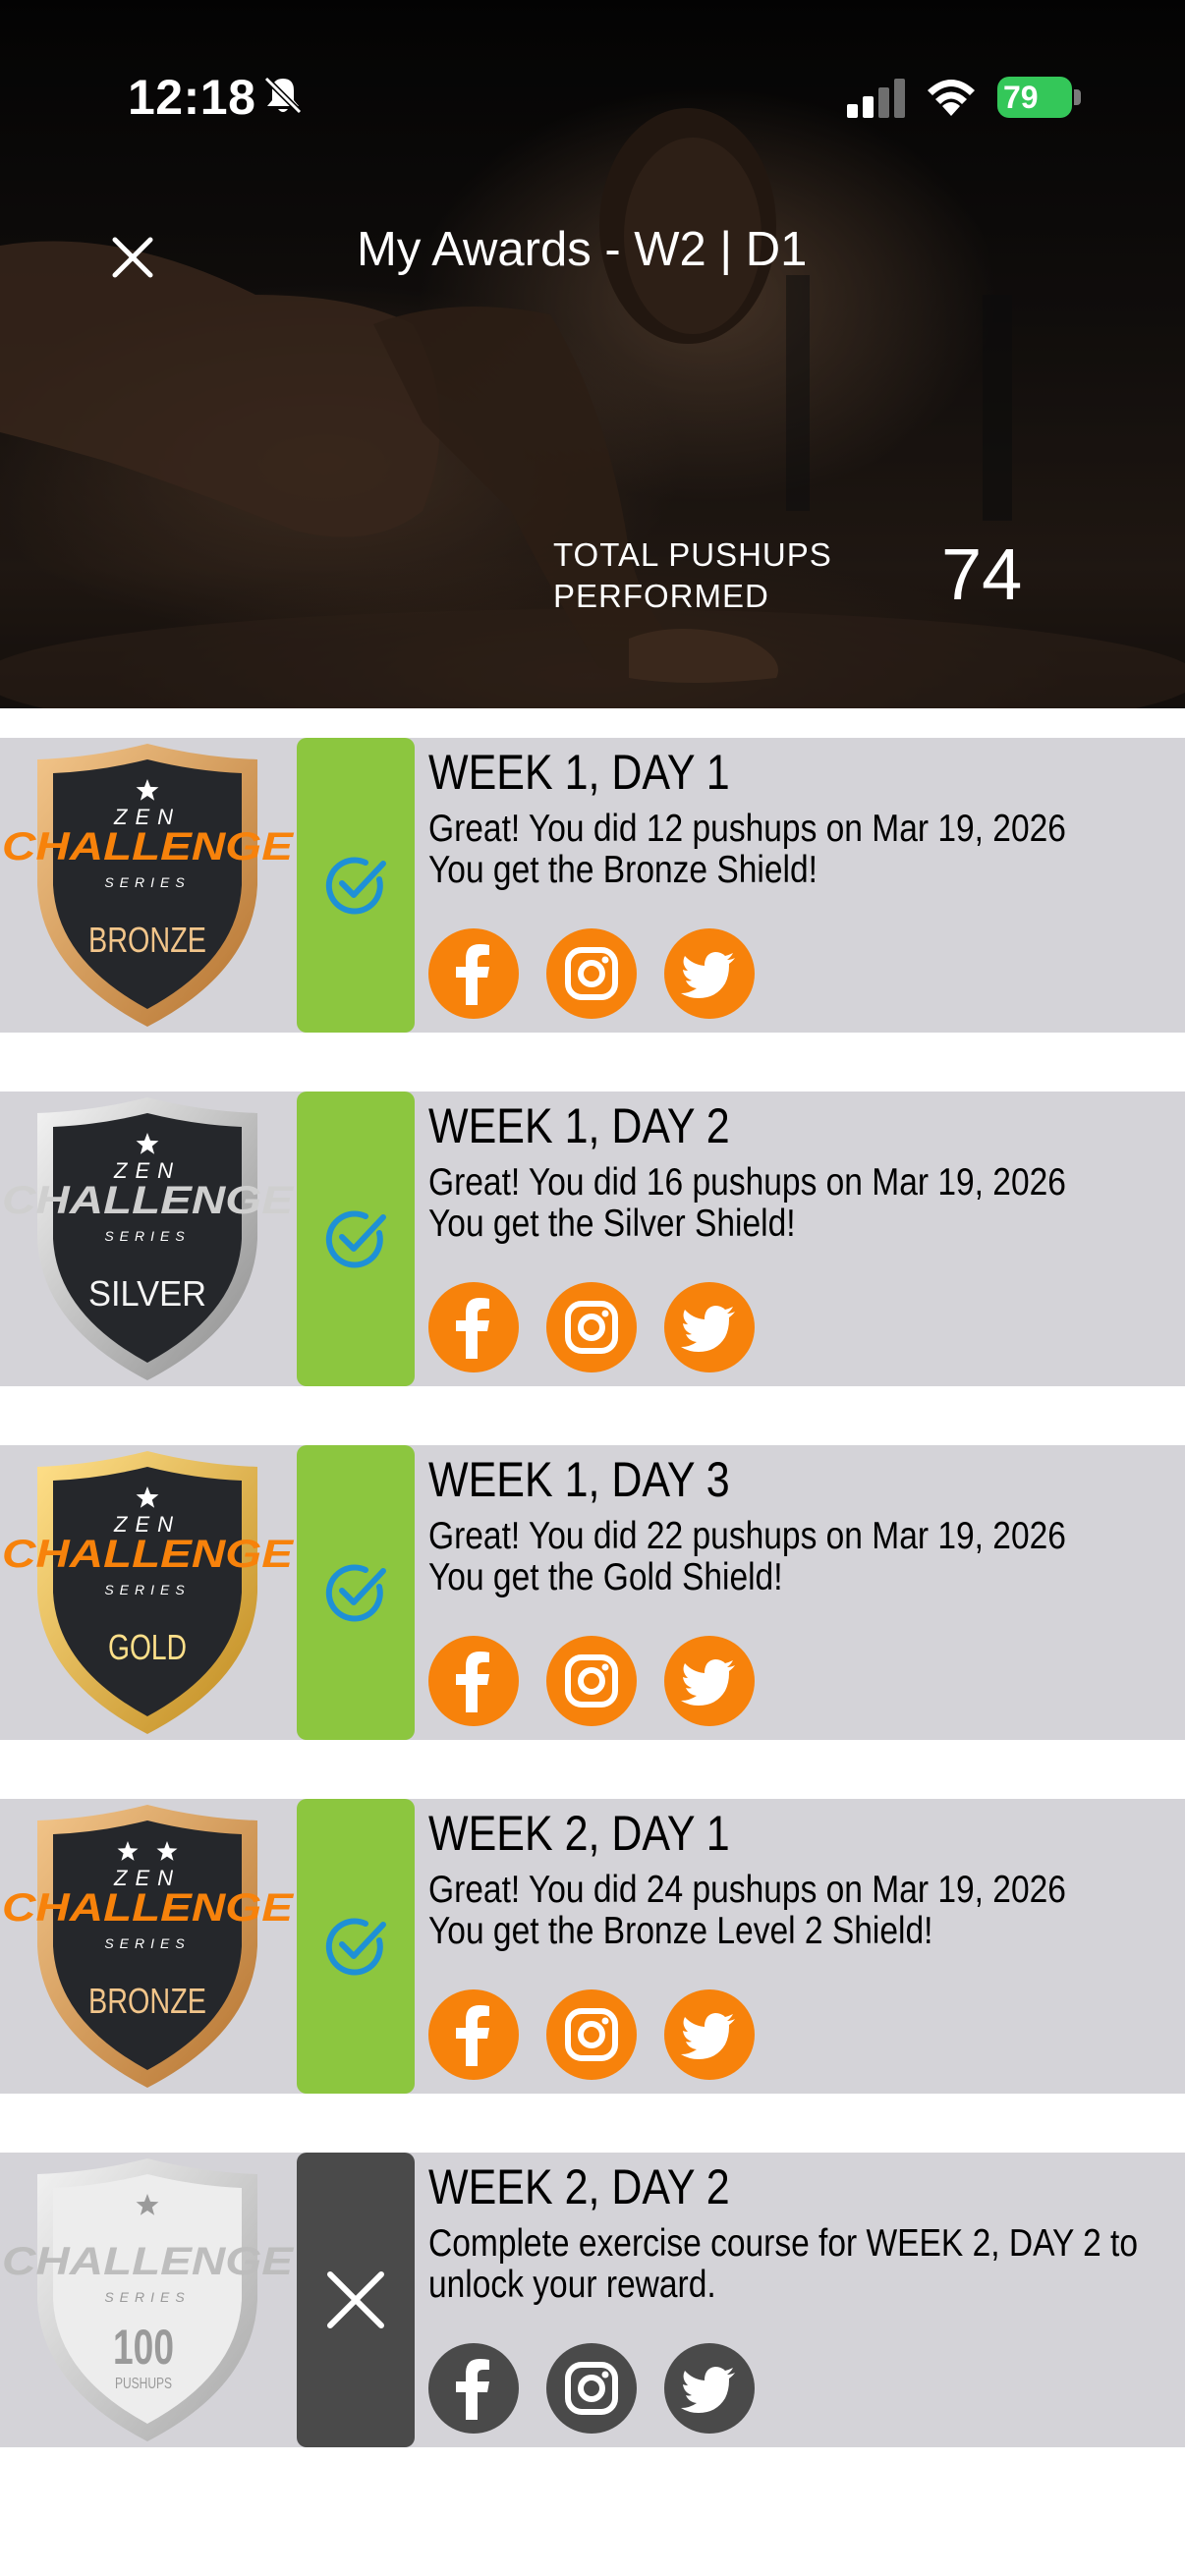 This screenshot has width=1185, height=2576. I want to click on badge-level-text: 100, so click(144, 2347).